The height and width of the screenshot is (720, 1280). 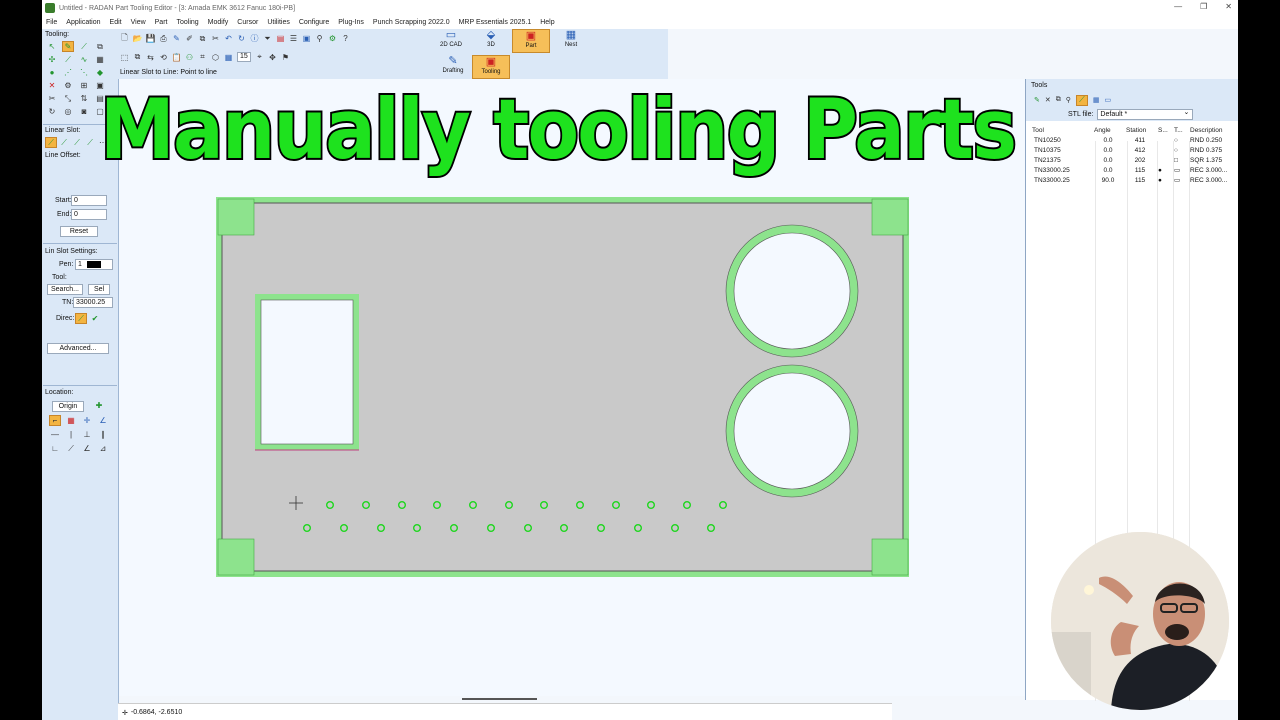 I want to click on snap-corner-icon: ⌐, so click(x=55, y=420).